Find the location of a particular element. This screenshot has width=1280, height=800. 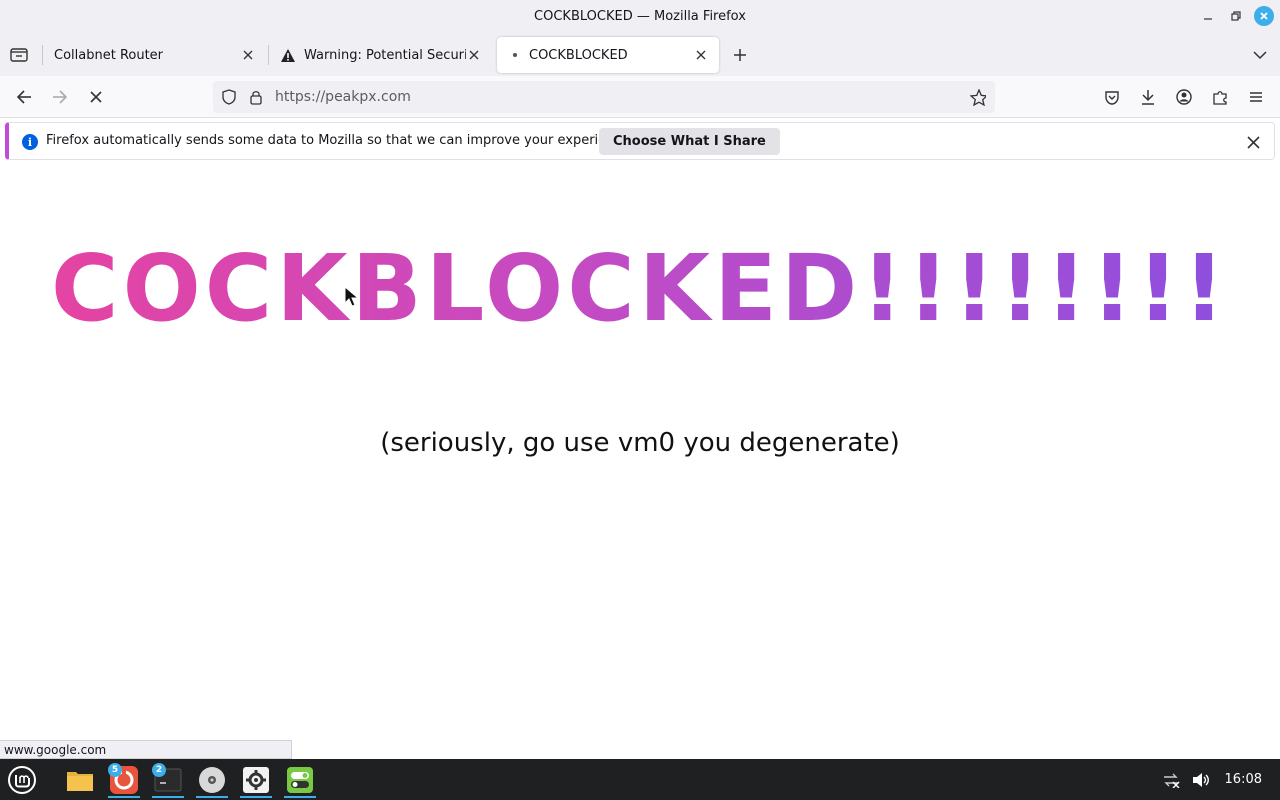

tab-cockblocked: COCKBLOCKED is located at coordinates (608, 55).